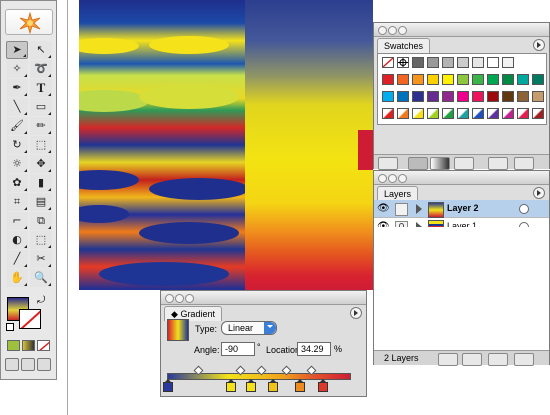 The image size is (550, 415). I want to click on stroke-swatch, so click(30, 319).